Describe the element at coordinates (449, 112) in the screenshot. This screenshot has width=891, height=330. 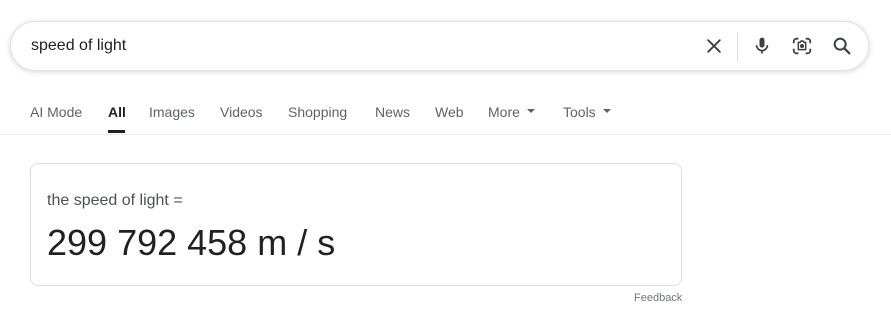
I see `tab-web: Web` at that location.